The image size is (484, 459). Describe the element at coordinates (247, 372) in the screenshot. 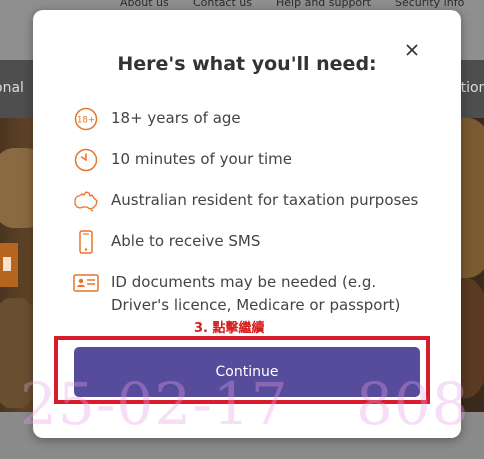

I see `continue-button: Continue` at that location.